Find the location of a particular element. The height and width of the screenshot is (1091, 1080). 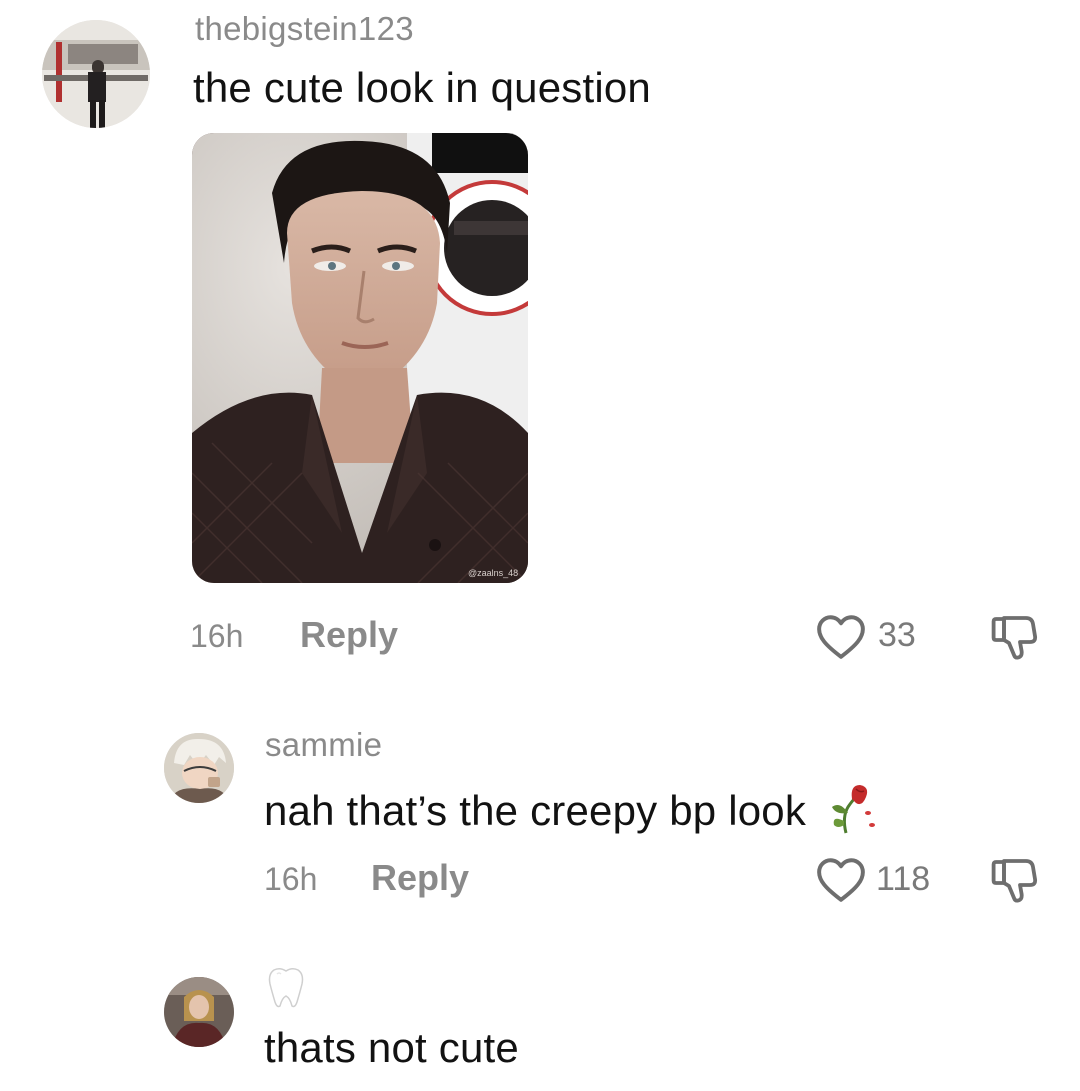

like-count: 118 is located at coordinates (903, 879).